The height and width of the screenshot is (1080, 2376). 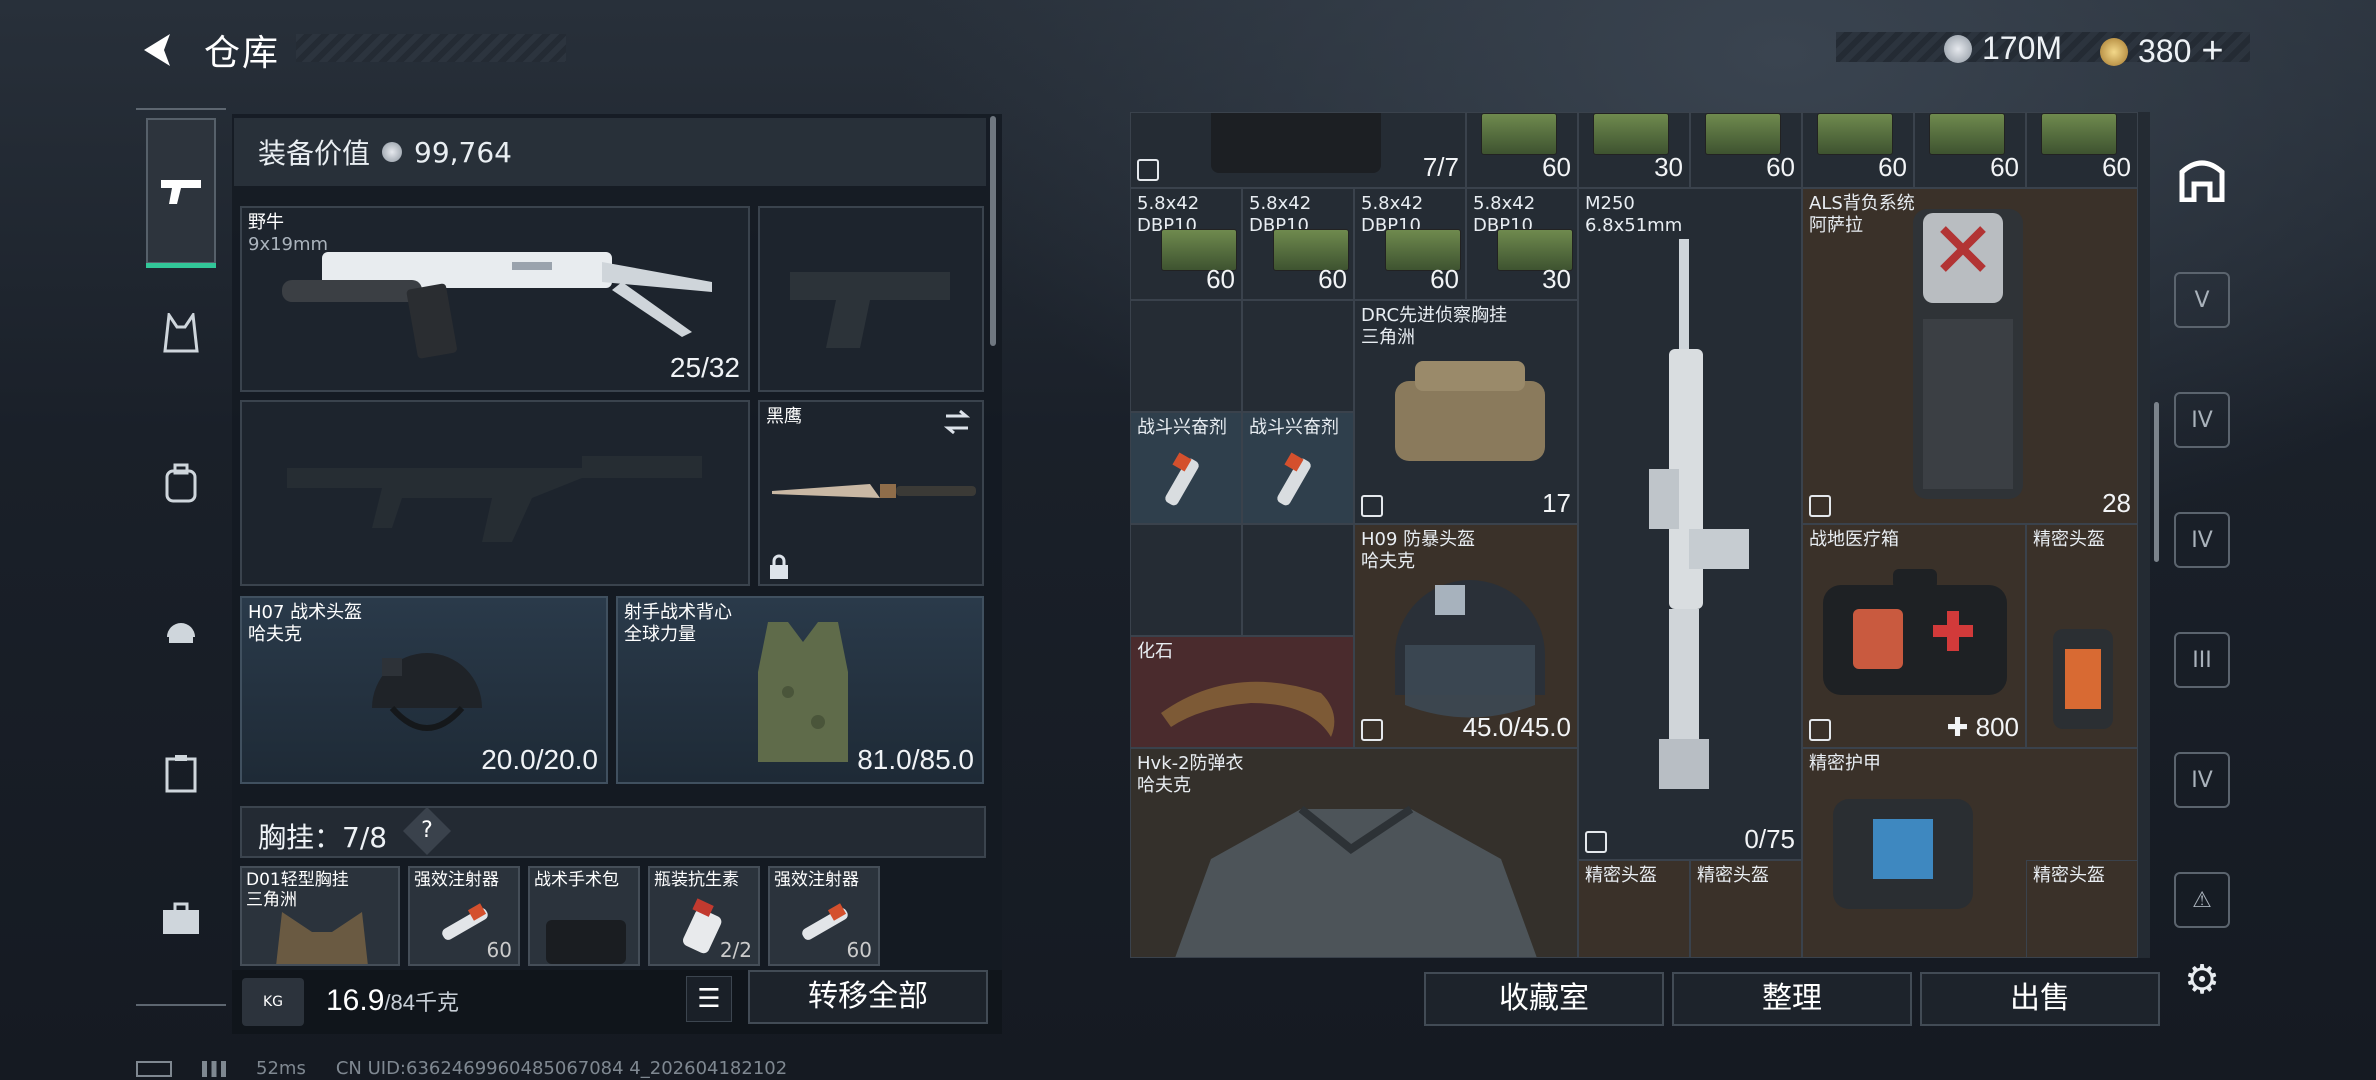 I want to click on signal-icon, so click(x=214, y=1068).